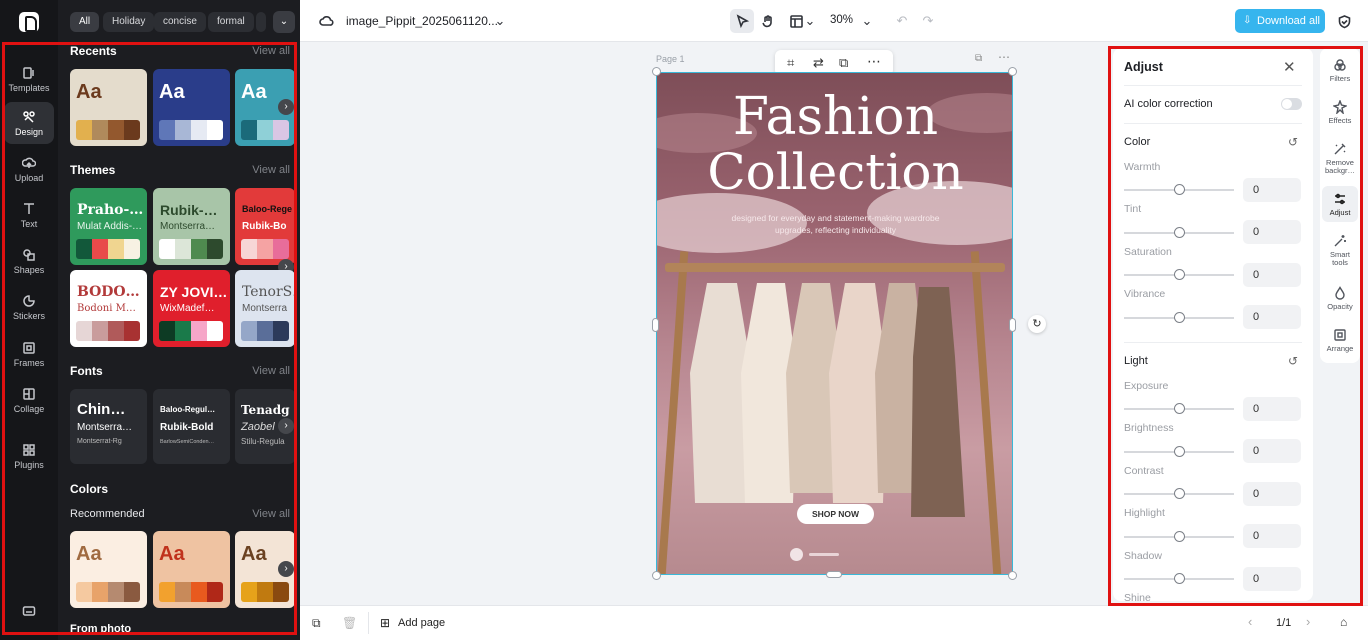  Describe the element at coordinates (1340, 340) in the screenshot. I see `tool-arrange: Arrange` at that location.